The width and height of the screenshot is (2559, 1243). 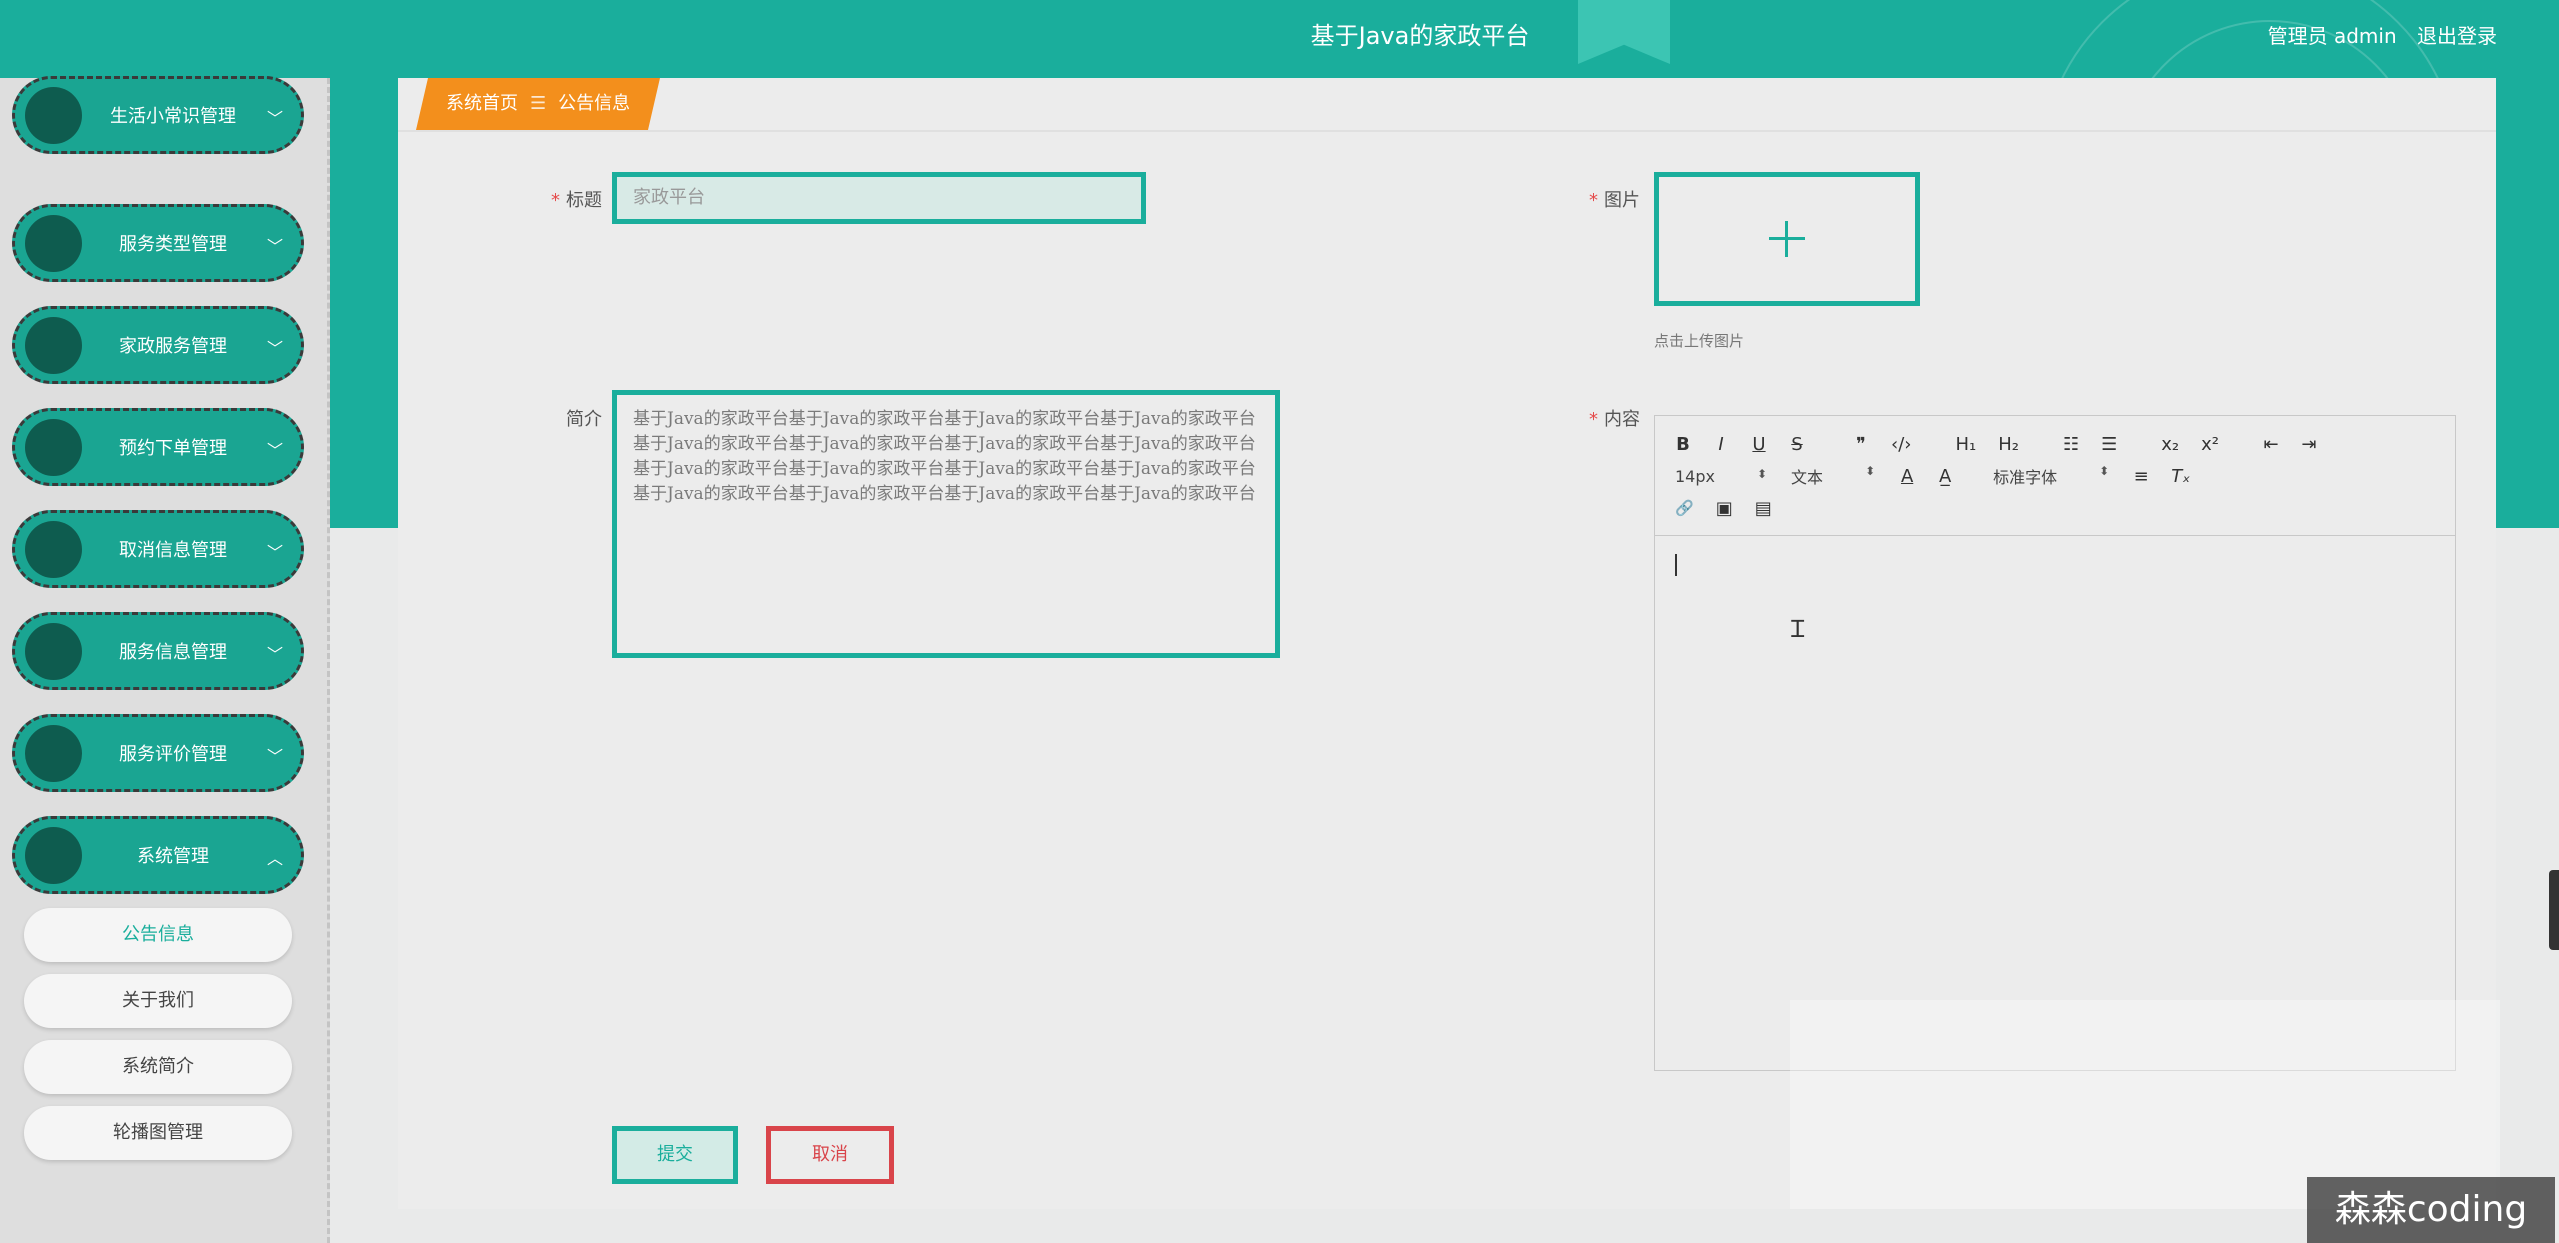 I want to click on sidebar-menu-label: 系统管理, so click(x=173, y=856).